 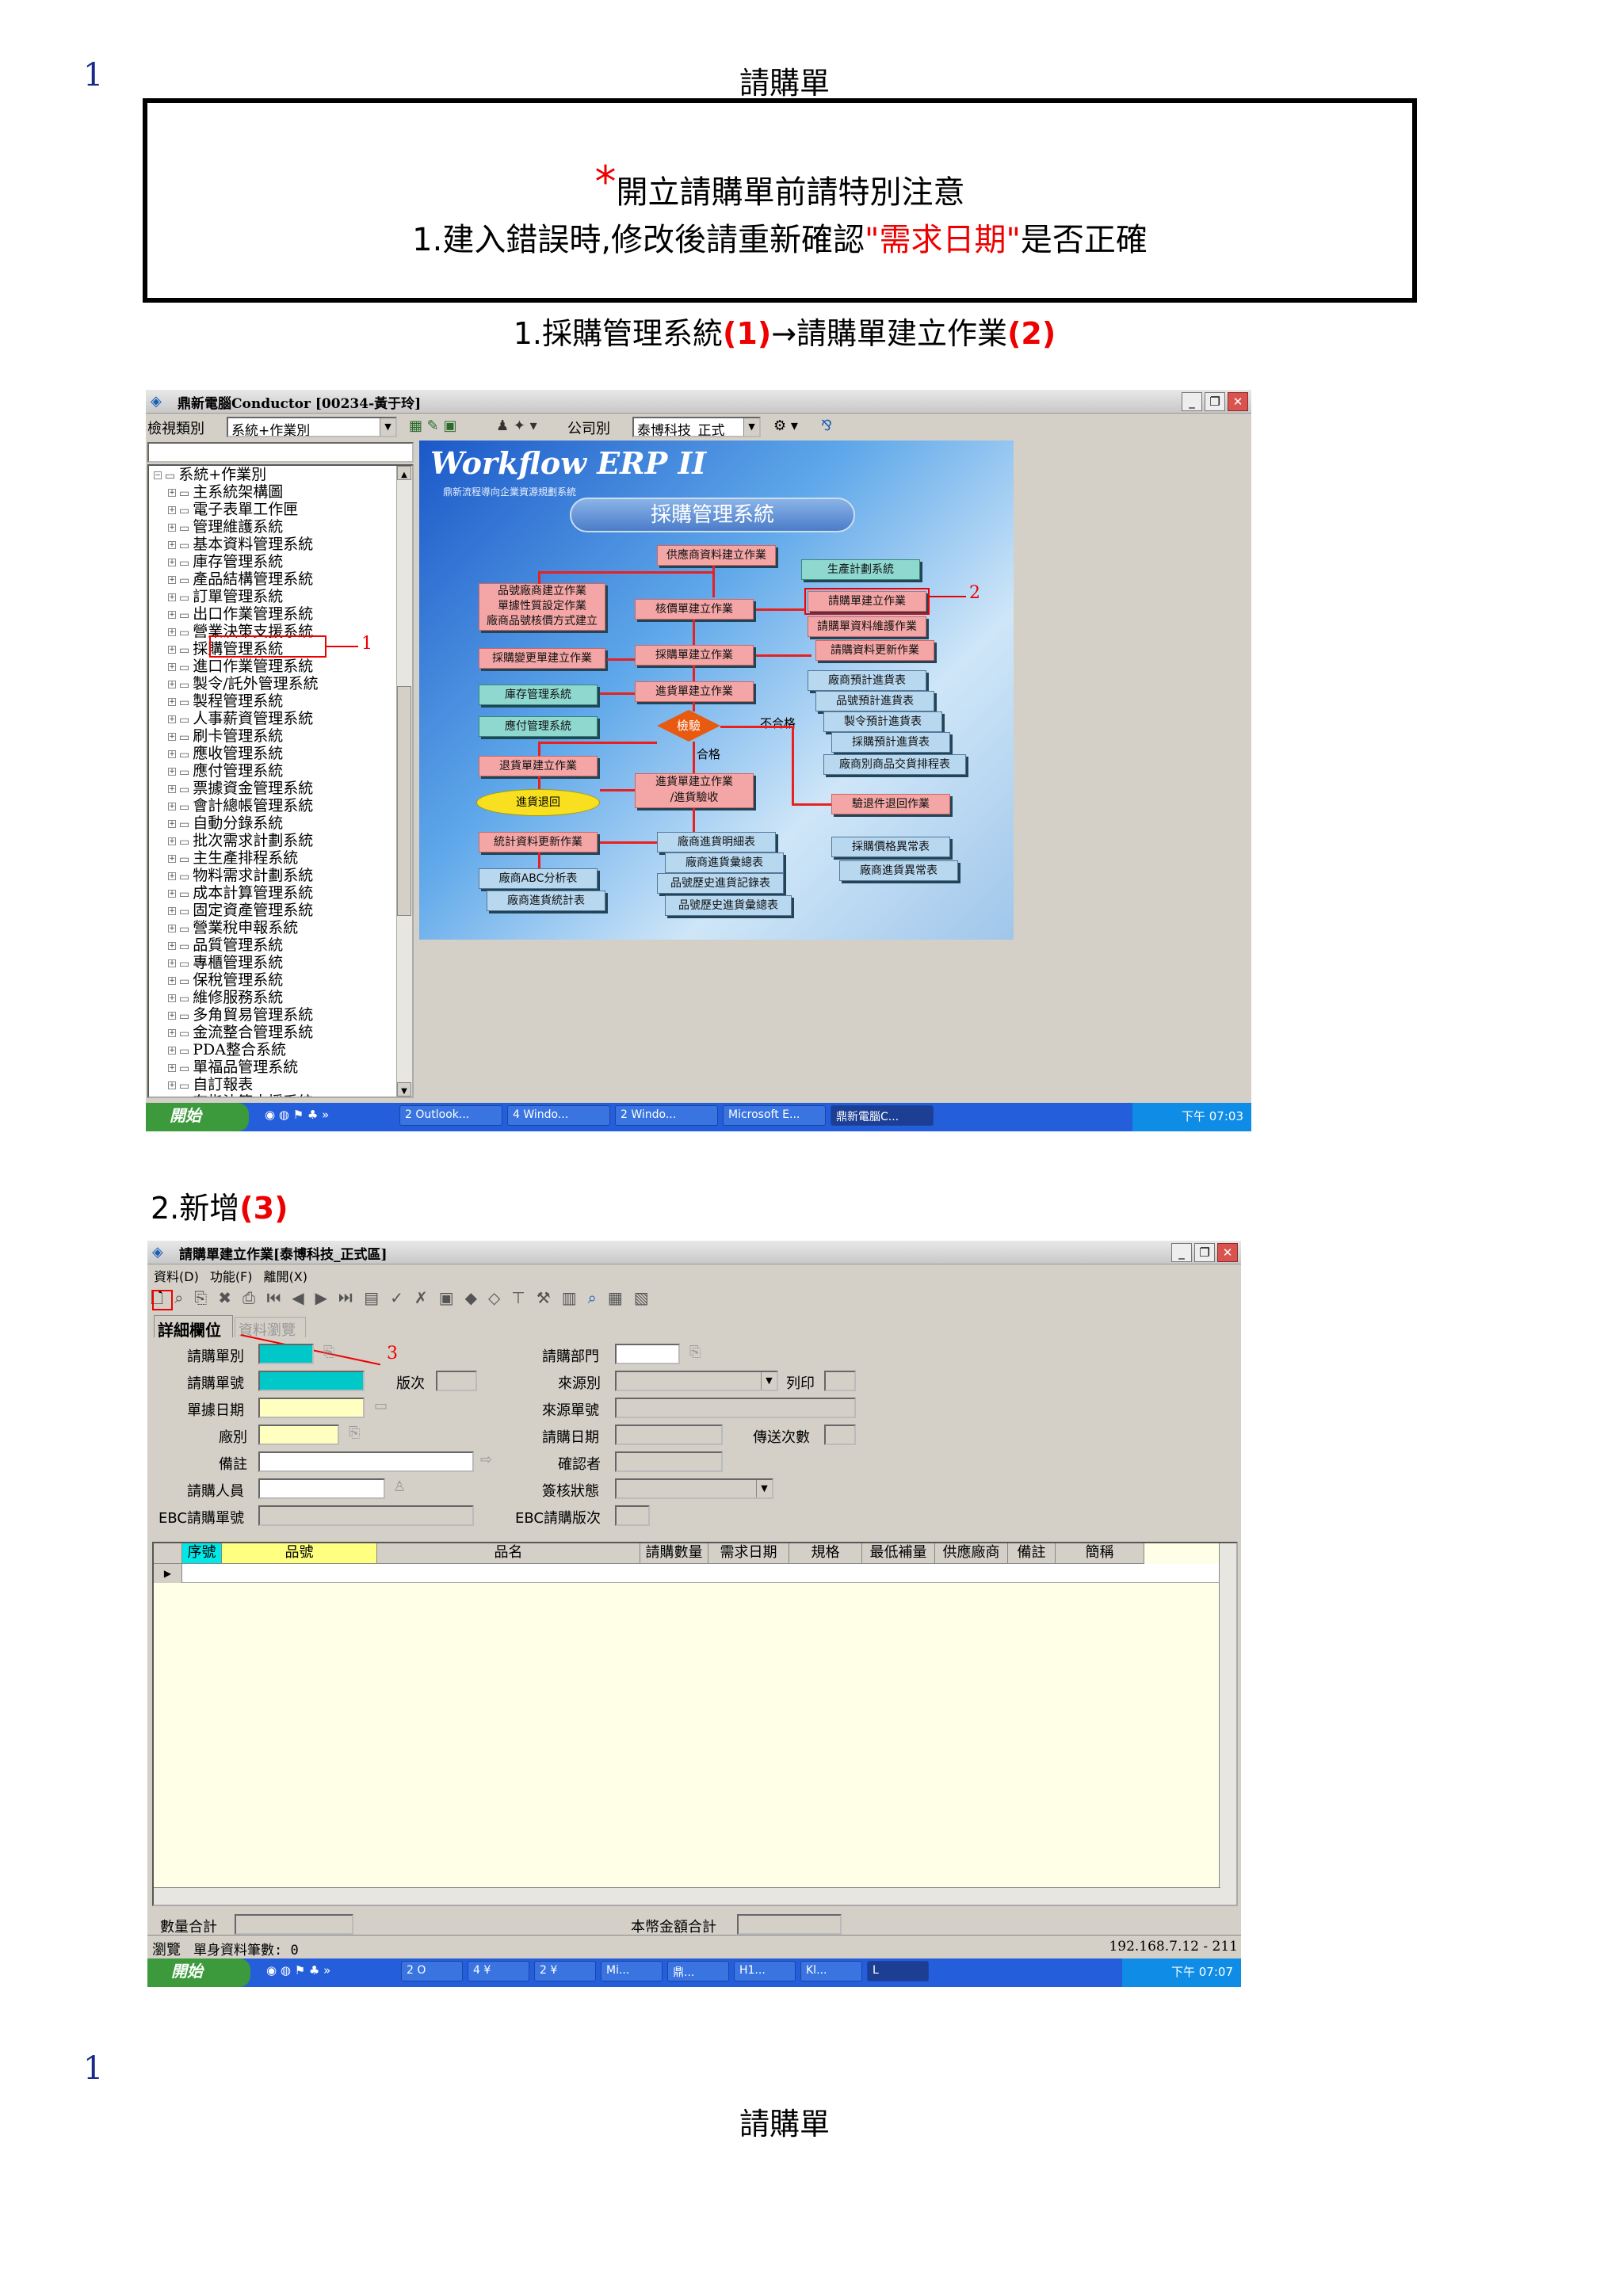 What do you see at coordinates (696, 427) in the screenshot?
I see `company-select: 泰博科技_正式 ▼` at bounding box center [696, 427].